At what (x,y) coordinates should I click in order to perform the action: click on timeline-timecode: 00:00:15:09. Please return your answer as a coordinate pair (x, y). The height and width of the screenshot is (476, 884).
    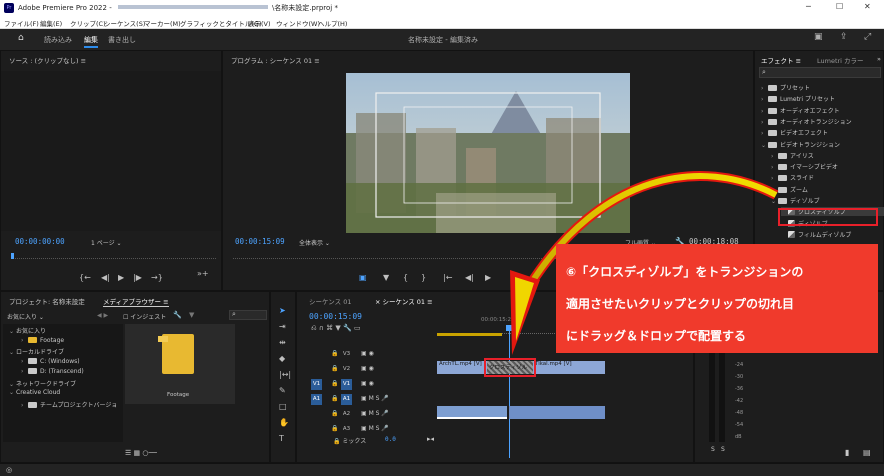
    Looking at the image, I should click on (335, 316).